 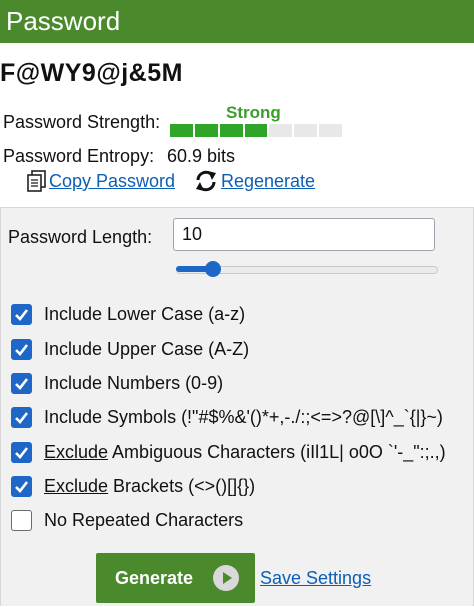 I want to click on strength-value: Strong, so click(x=253, y=112).